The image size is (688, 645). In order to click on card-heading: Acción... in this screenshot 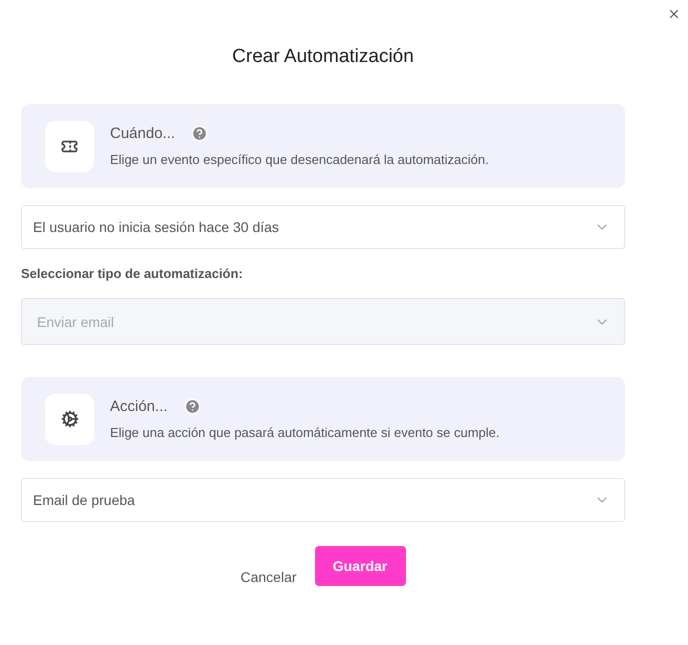, I will do `click(139, 406)`.